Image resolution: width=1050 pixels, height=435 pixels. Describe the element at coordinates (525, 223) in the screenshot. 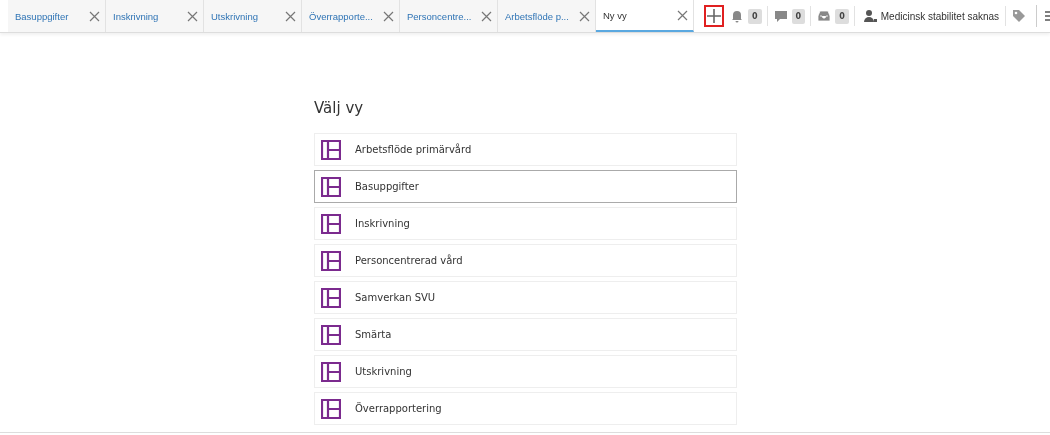

I see `view-item: Inskrivning` at that location.